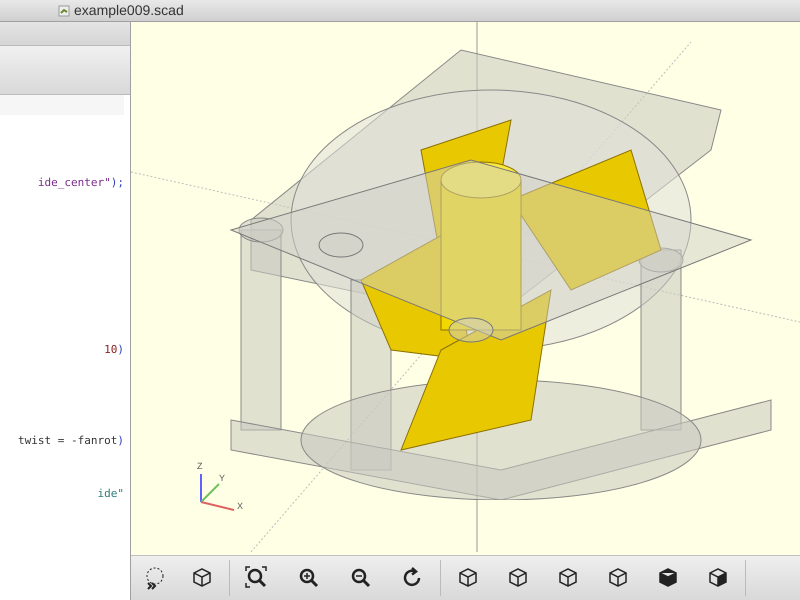 The height and width of the screenshot is (600, 800). I want to click on z-axis-label: Z, so click(199, 466).